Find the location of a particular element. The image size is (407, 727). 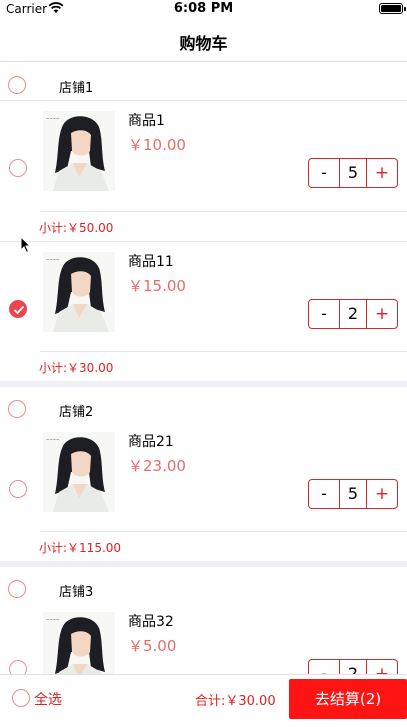

product-name: 商品1 is located at coordinates (146, 121).